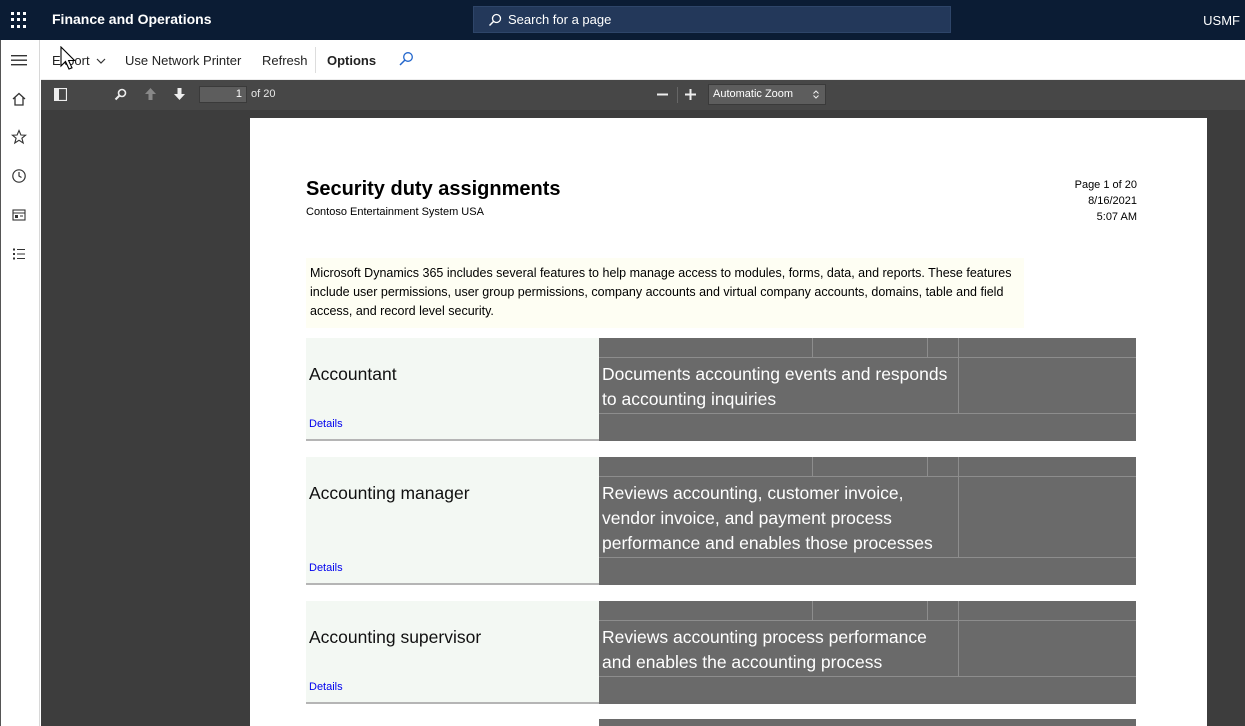  Describe the element at coordinates (19, 60) in the screenshot. I see `hamburger-menu-icon` at that location.